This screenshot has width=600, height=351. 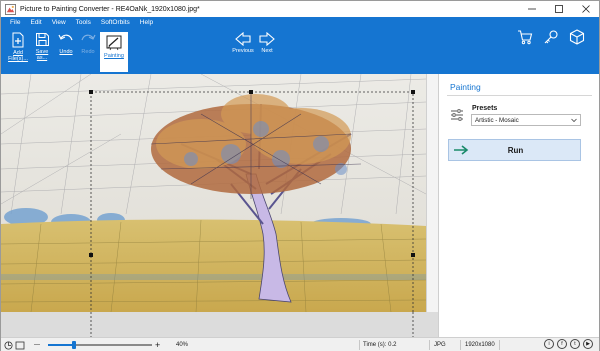 I want to click on facebook-icon: f, so click(x=562, y=344).